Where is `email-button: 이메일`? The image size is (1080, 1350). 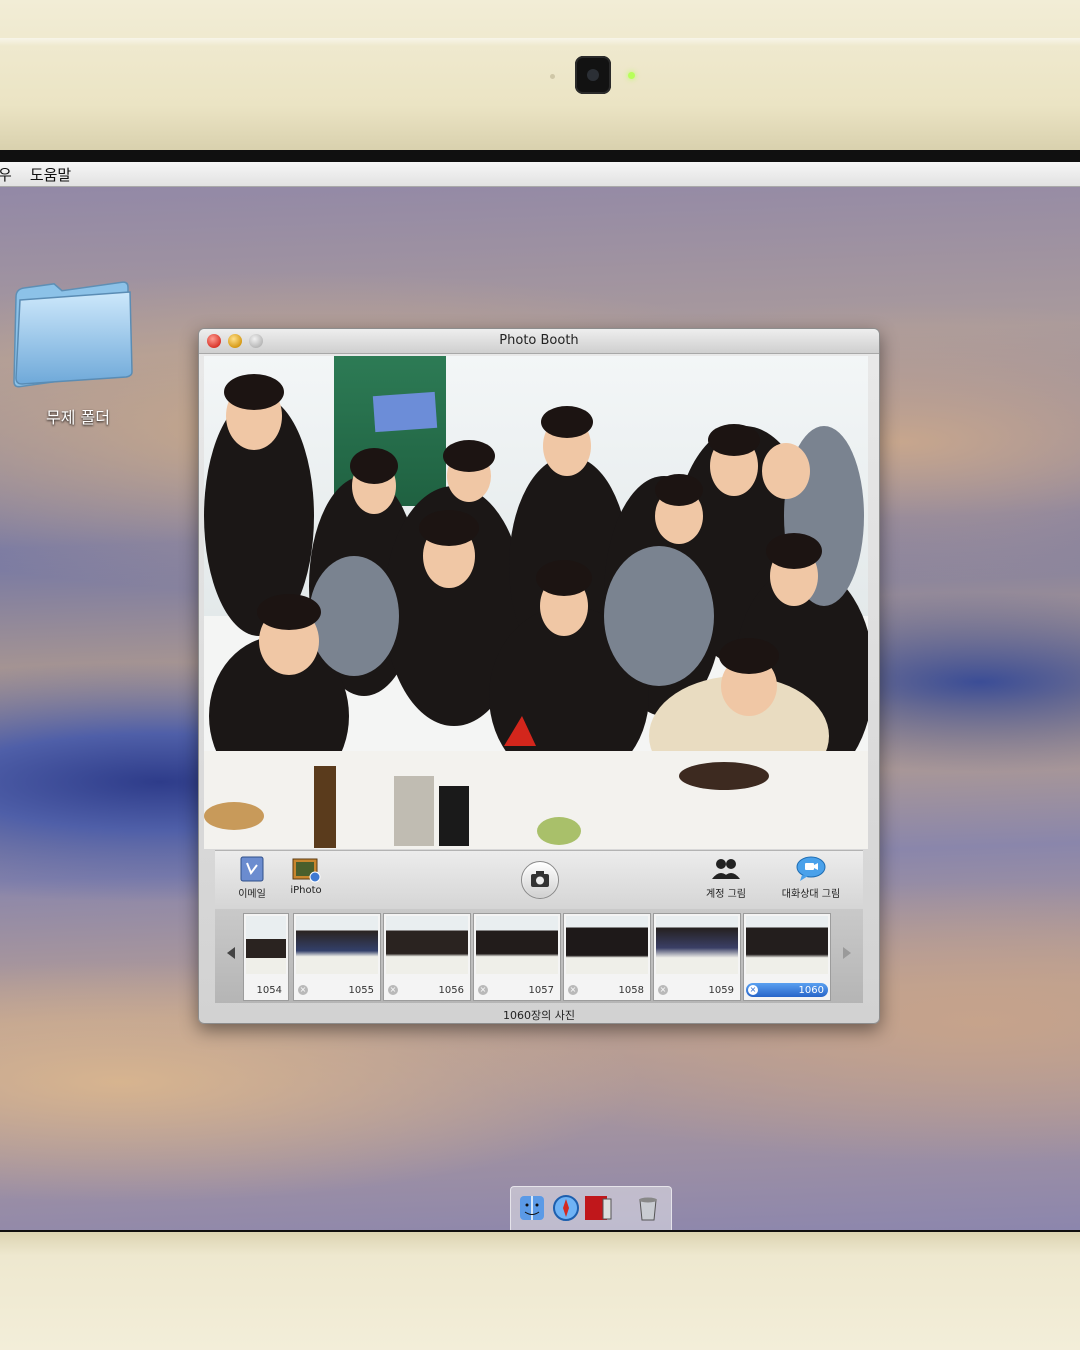 email-button: 이메일 is located at coordinates (252, 877).